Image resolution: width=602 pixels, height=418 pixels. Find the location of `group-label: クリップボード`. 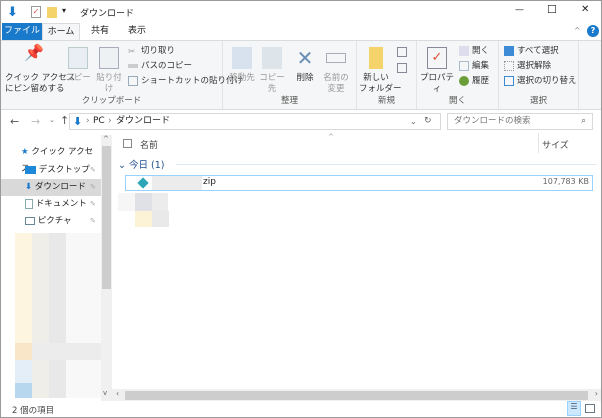

group-label: クリップボード is located at coordinates (111, 101).